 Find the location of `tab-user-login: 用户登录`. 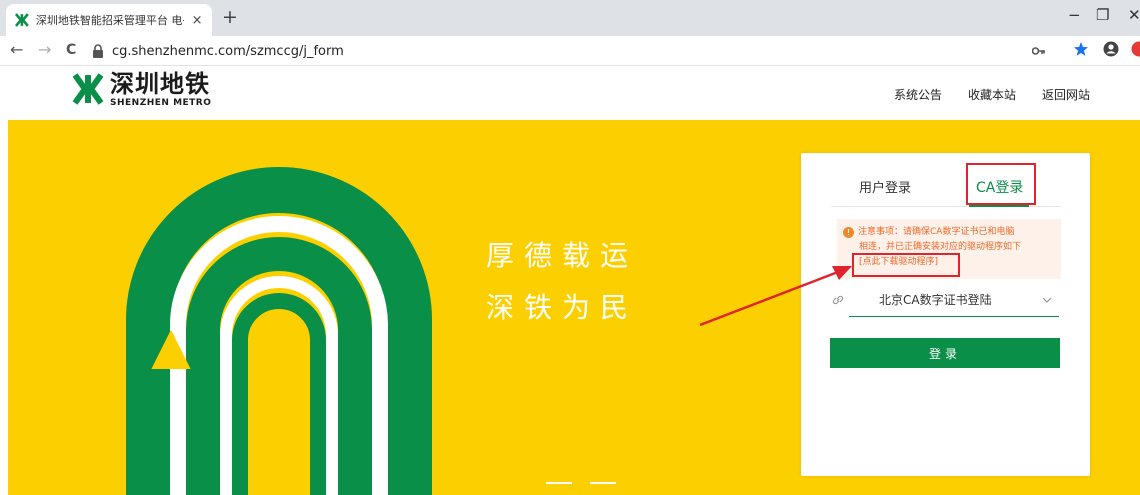

tab-user-login: 用户登录 is located at coordinates (885, 186).